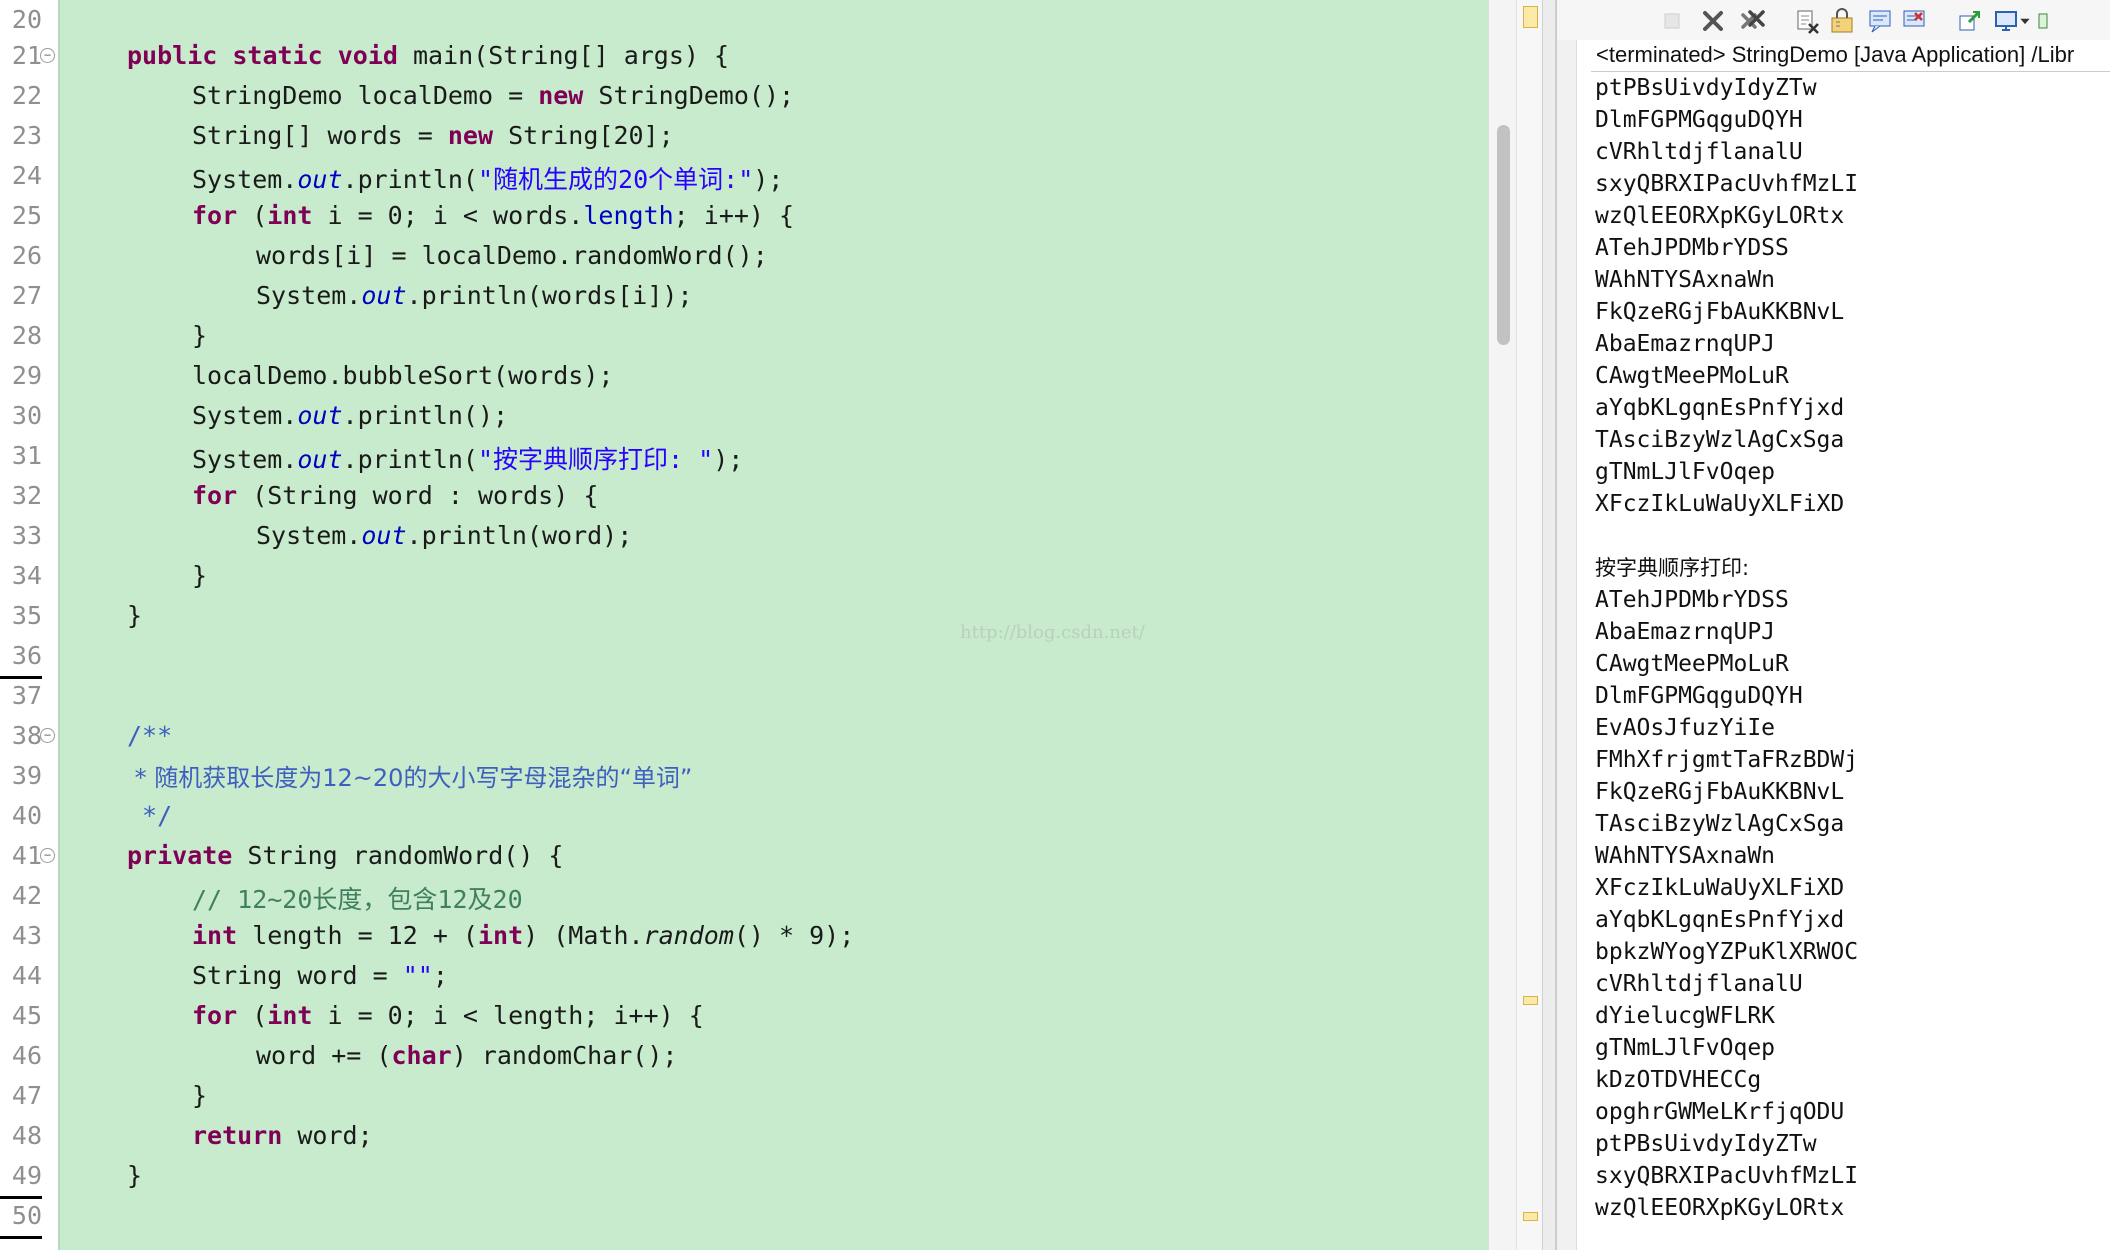 The height and width of the screenshot is (1250, 2110). Describe the element at coordinates (1502, 625) in the screenshot. I see `editor-vertical-scrollbar` at that location.